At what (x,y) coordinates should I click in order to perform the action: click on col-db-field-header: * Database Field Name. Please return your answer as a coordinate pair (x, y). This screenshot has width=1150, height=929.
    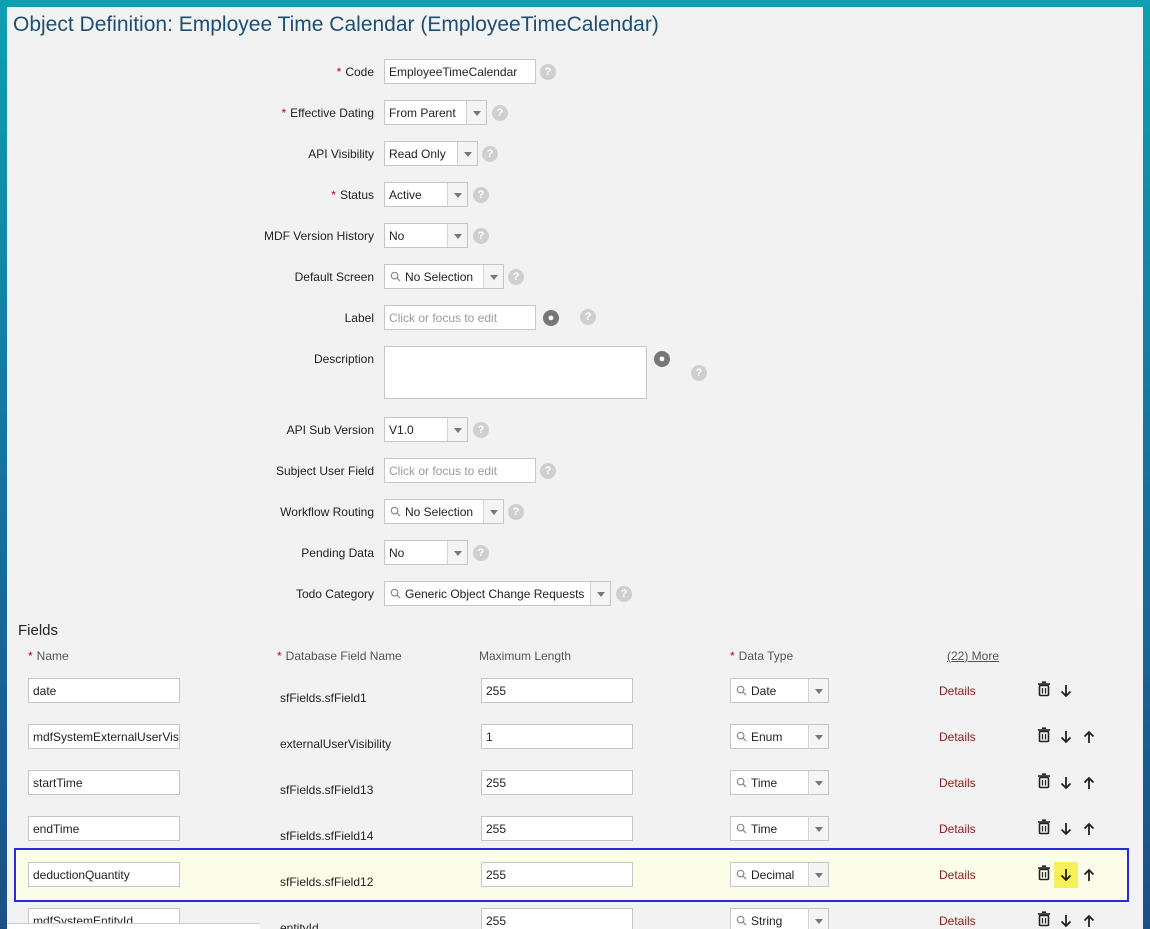
    Looking at the image, I should click on (339, 656).